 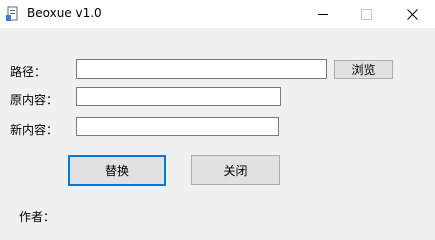 I want to click on maximize-icon, so click(x=366, y=14).